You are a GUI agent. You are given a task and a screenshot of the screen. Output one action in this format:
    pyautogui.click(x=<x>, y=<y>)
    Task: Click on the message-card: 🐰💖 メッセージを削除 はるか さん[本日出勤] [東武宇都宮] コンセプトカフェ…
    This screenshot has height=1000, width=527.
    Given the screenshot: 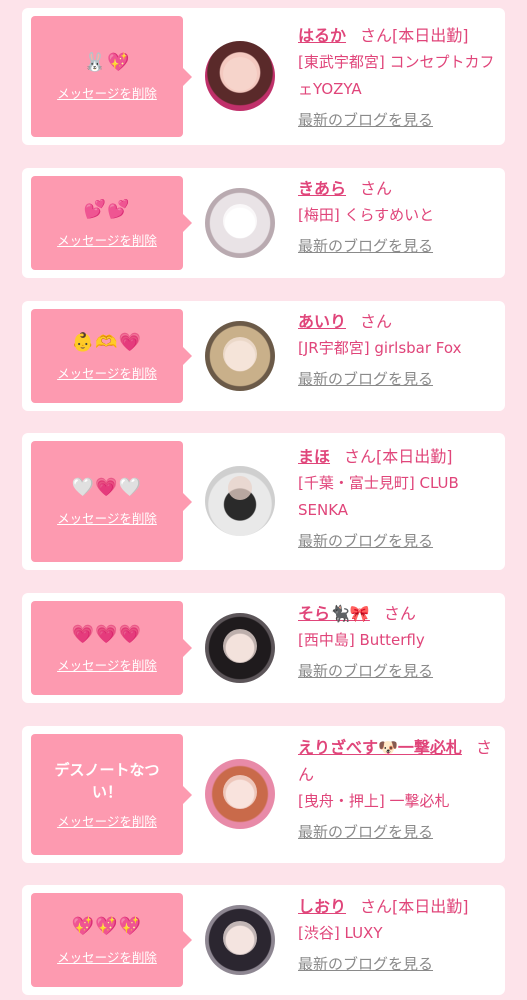 What is the action you would take?
    pyautogui.click(x=263, y=76)
    